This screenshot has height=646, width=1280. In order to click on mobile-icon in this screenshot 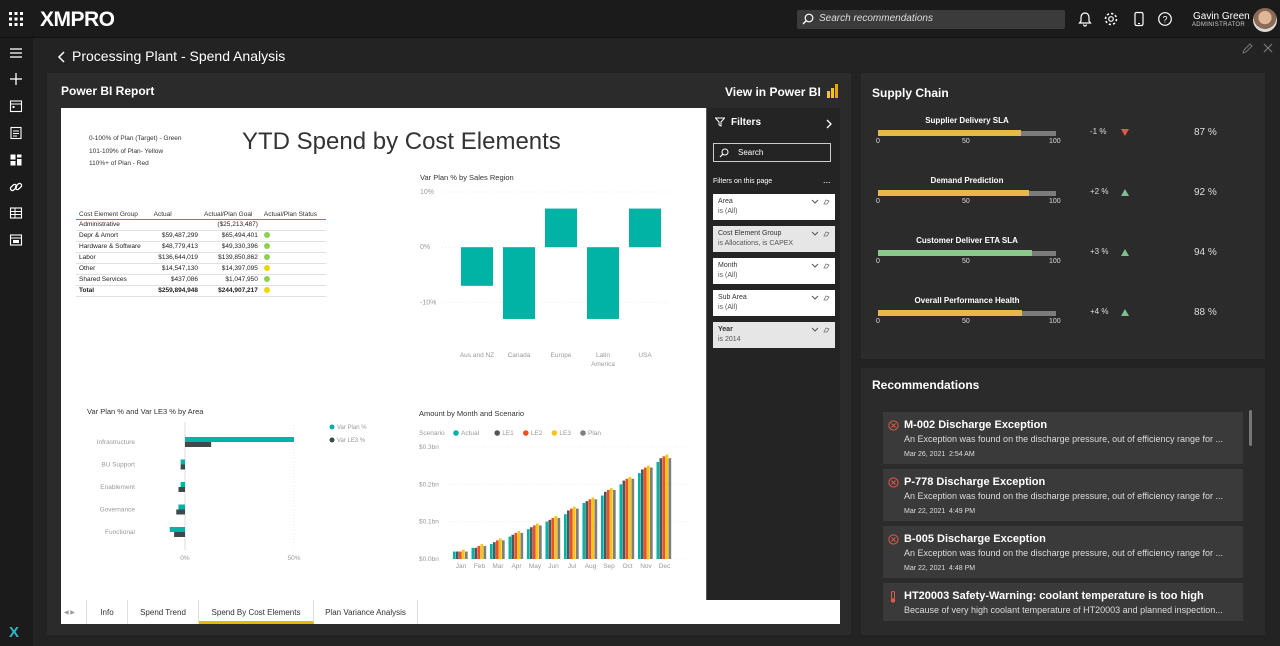, I will do `click(1139, 19)`.